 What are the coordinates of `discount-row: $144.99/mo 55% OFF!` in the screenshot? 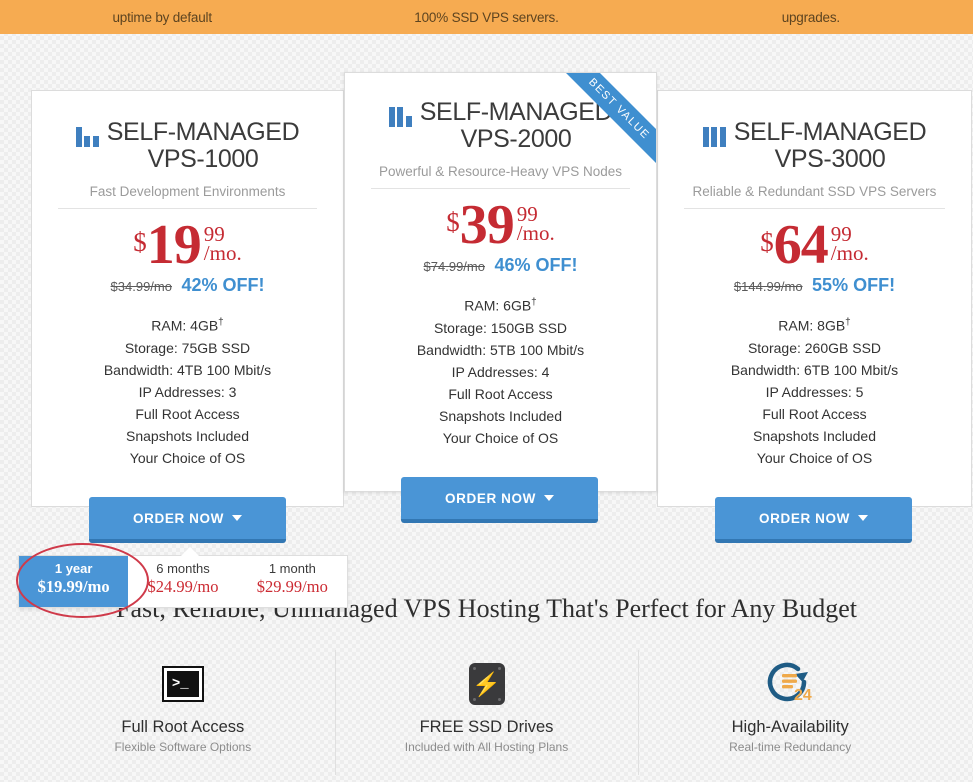 It's located at (814, 285).